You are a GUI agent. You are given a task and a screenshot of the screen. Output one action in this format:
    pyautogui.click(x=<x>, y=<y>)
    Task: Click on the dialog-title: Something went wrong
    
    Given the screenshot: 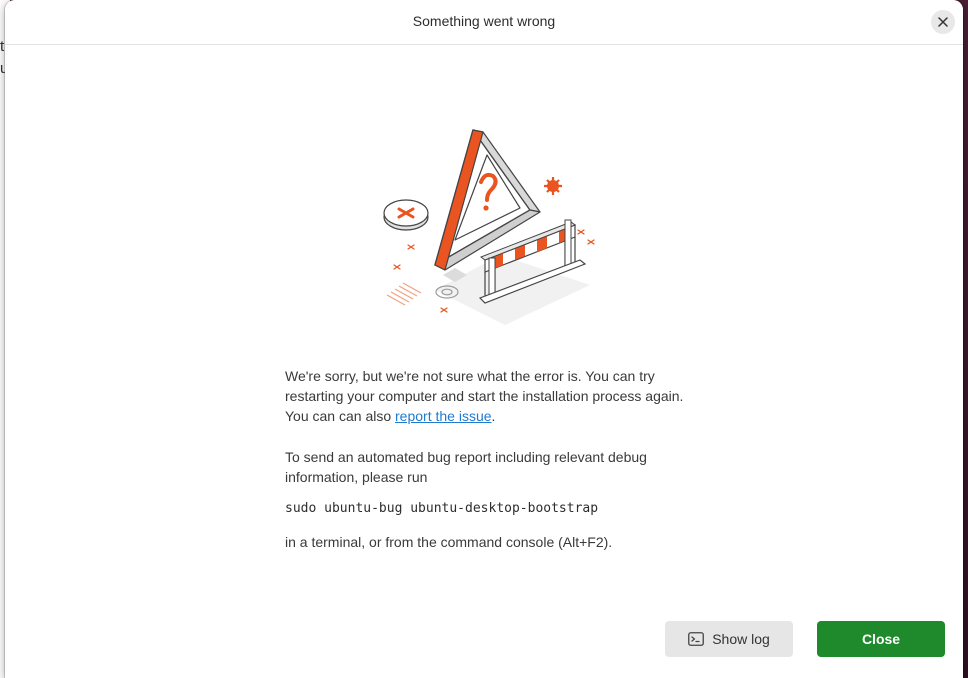 What is the action you would take?
    pyautogui.click(x=484, y=21)
    